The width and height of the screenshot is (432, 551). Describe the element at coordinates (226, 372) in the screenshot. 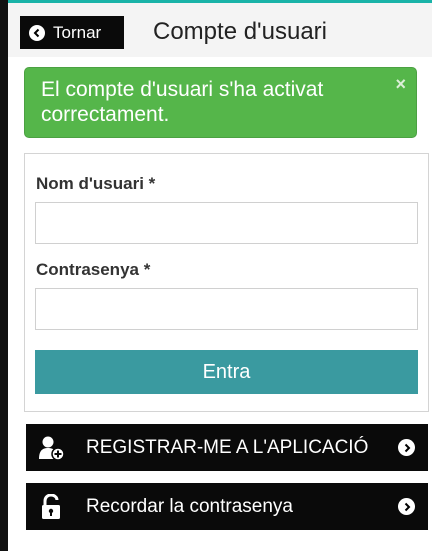

I see `login-button: Entra` at that location.